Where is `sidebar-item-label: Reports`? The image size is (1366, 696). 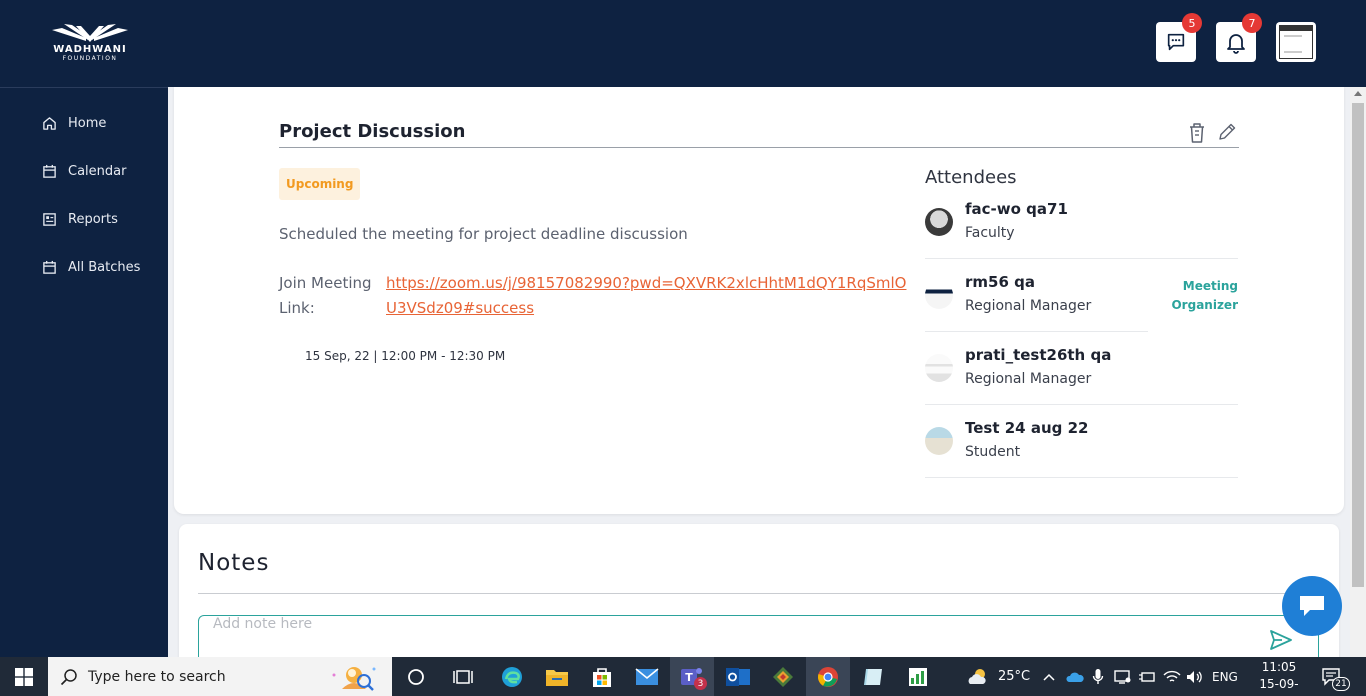 sidebar-item-label: Reports is located at coordinates (93, 219).